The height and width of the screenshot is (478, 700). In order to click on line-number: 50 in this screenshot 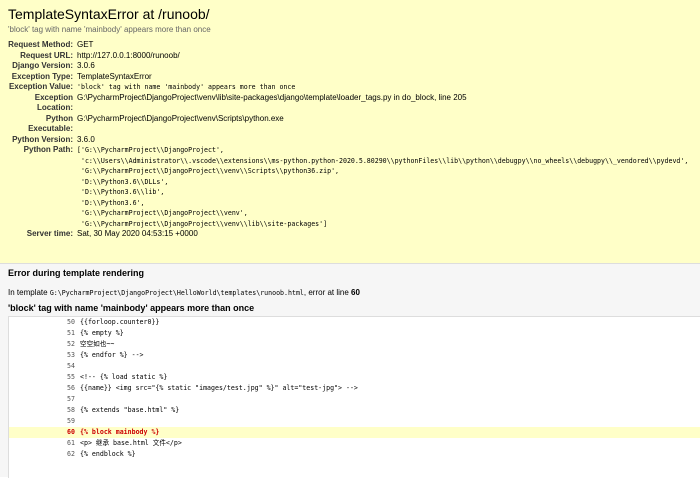, I will do `click(71, 322)`.